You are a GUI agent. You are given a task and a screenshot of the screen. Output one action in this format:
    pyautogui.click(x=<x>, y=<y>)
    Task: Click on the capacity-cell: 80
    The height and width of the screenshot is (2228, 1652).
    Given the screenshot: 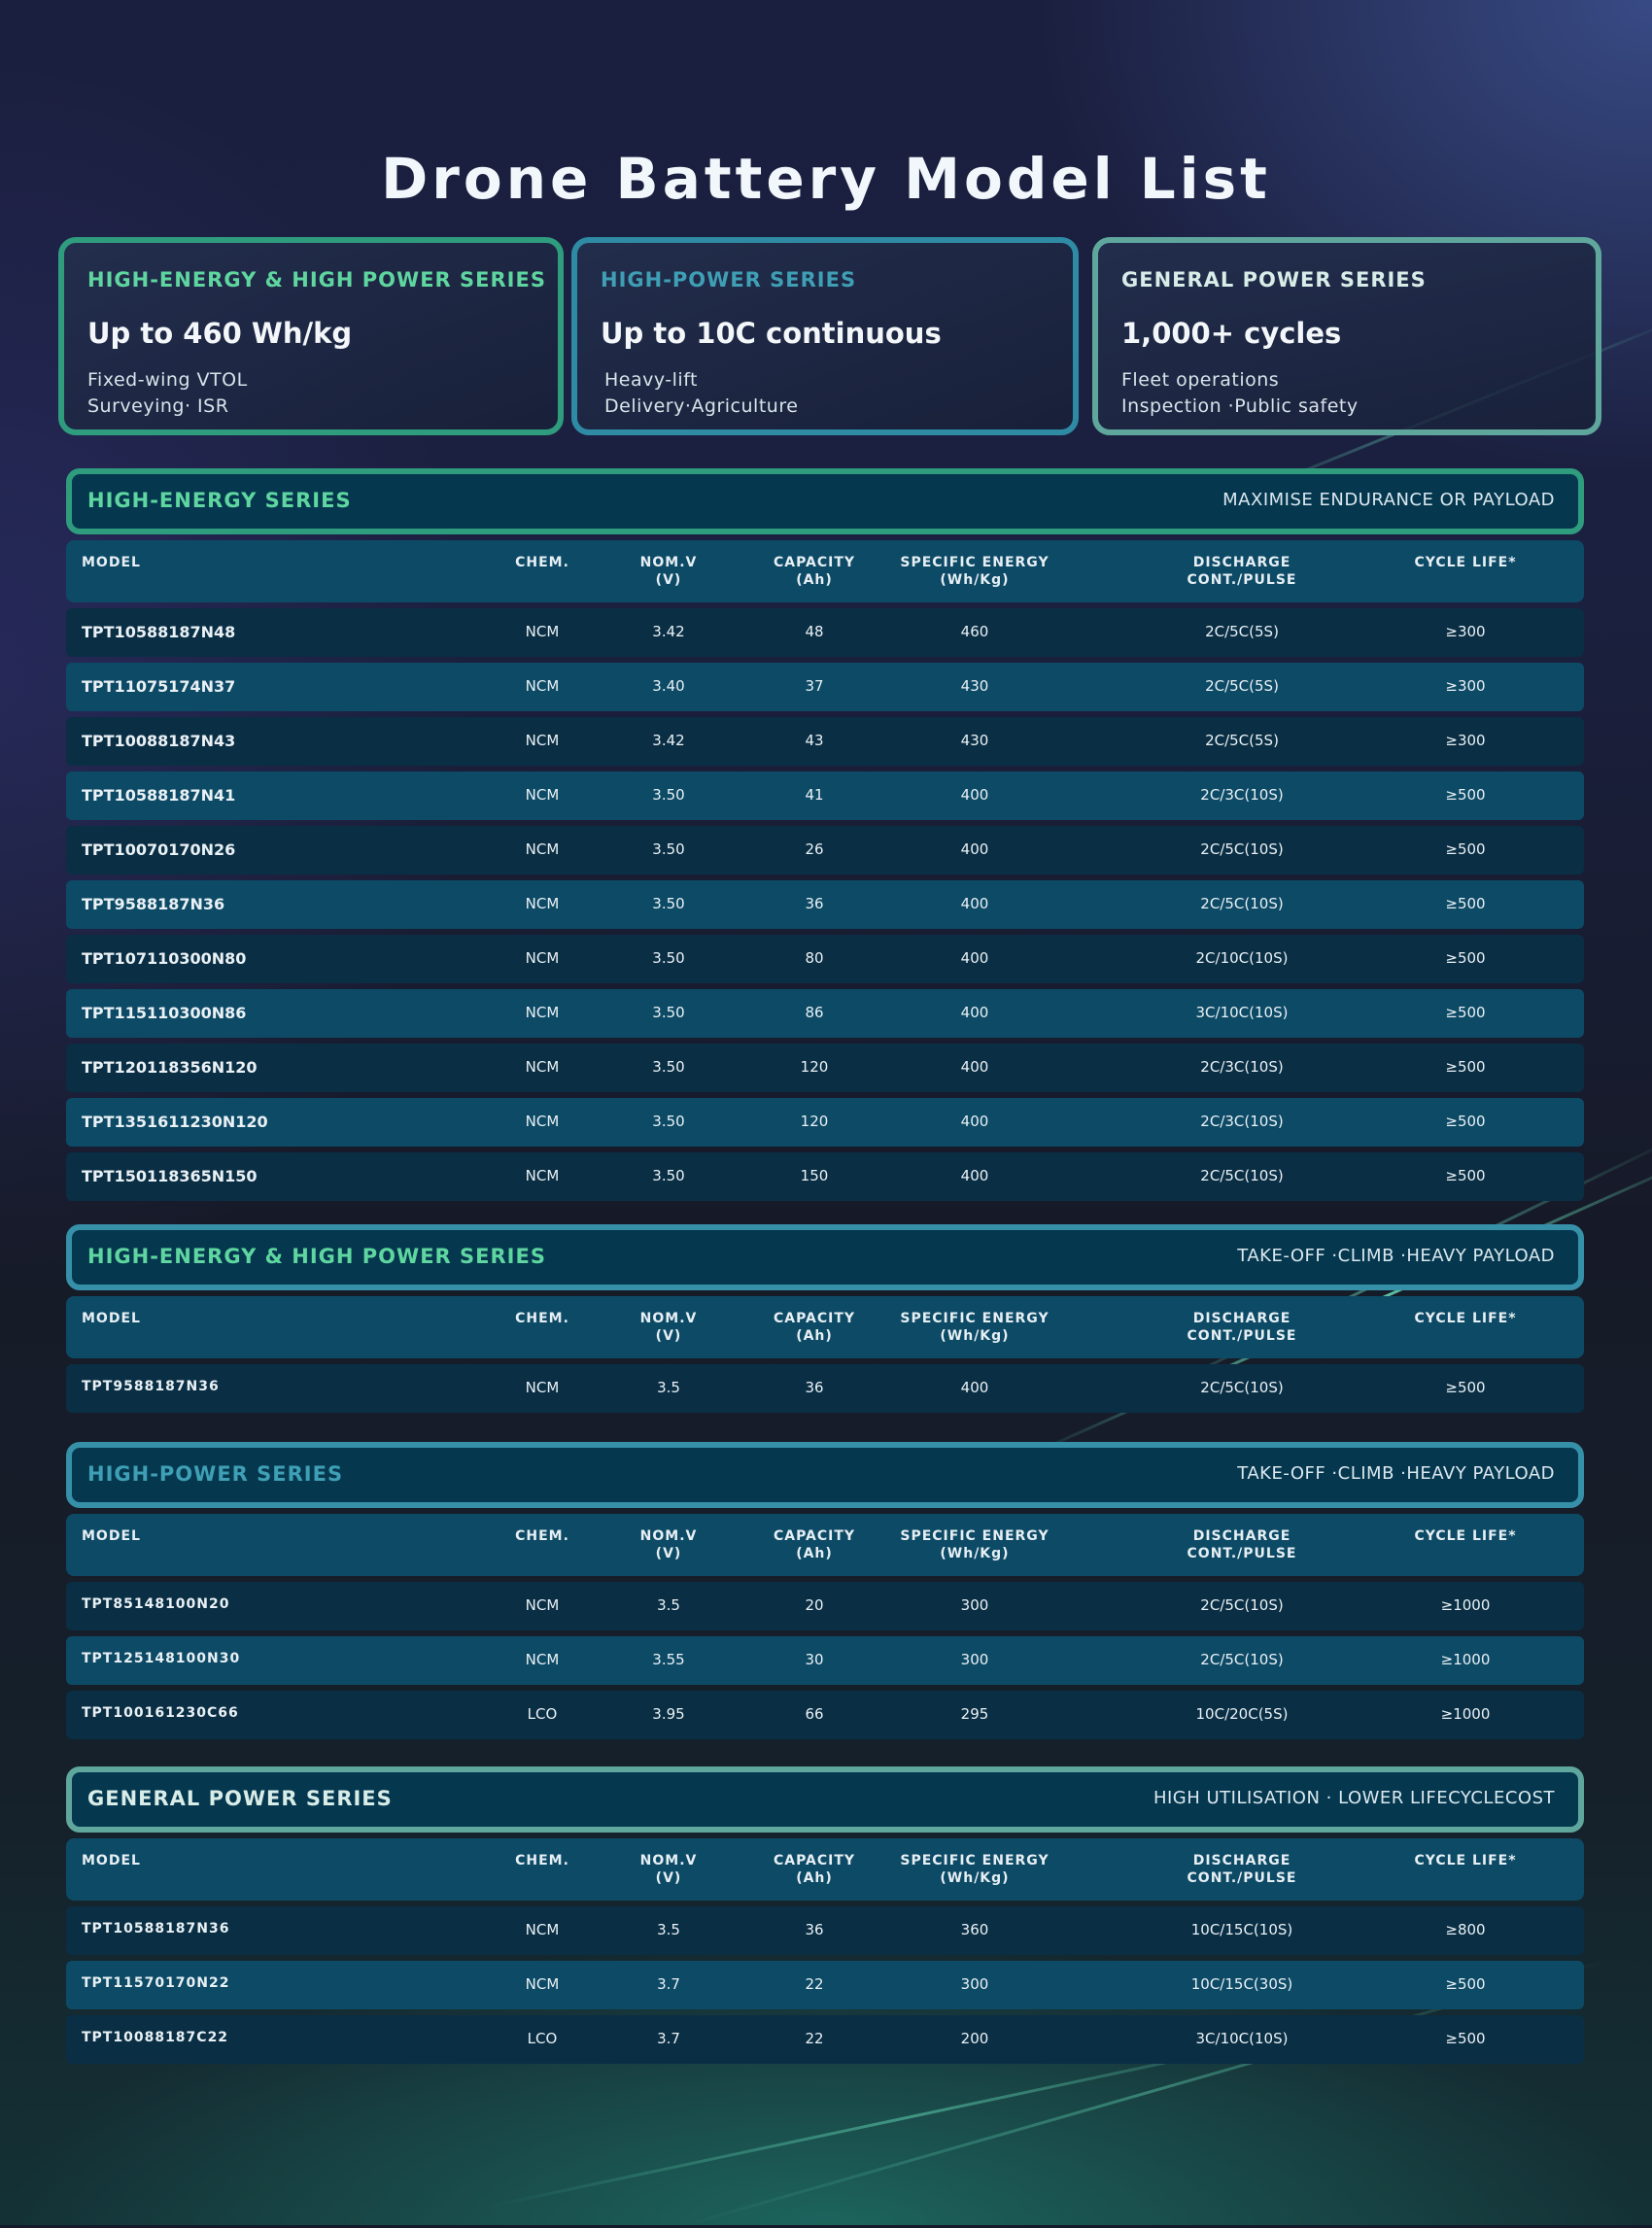 What is the action you would take?
    pyautogui.click(x=815, y=958)
    